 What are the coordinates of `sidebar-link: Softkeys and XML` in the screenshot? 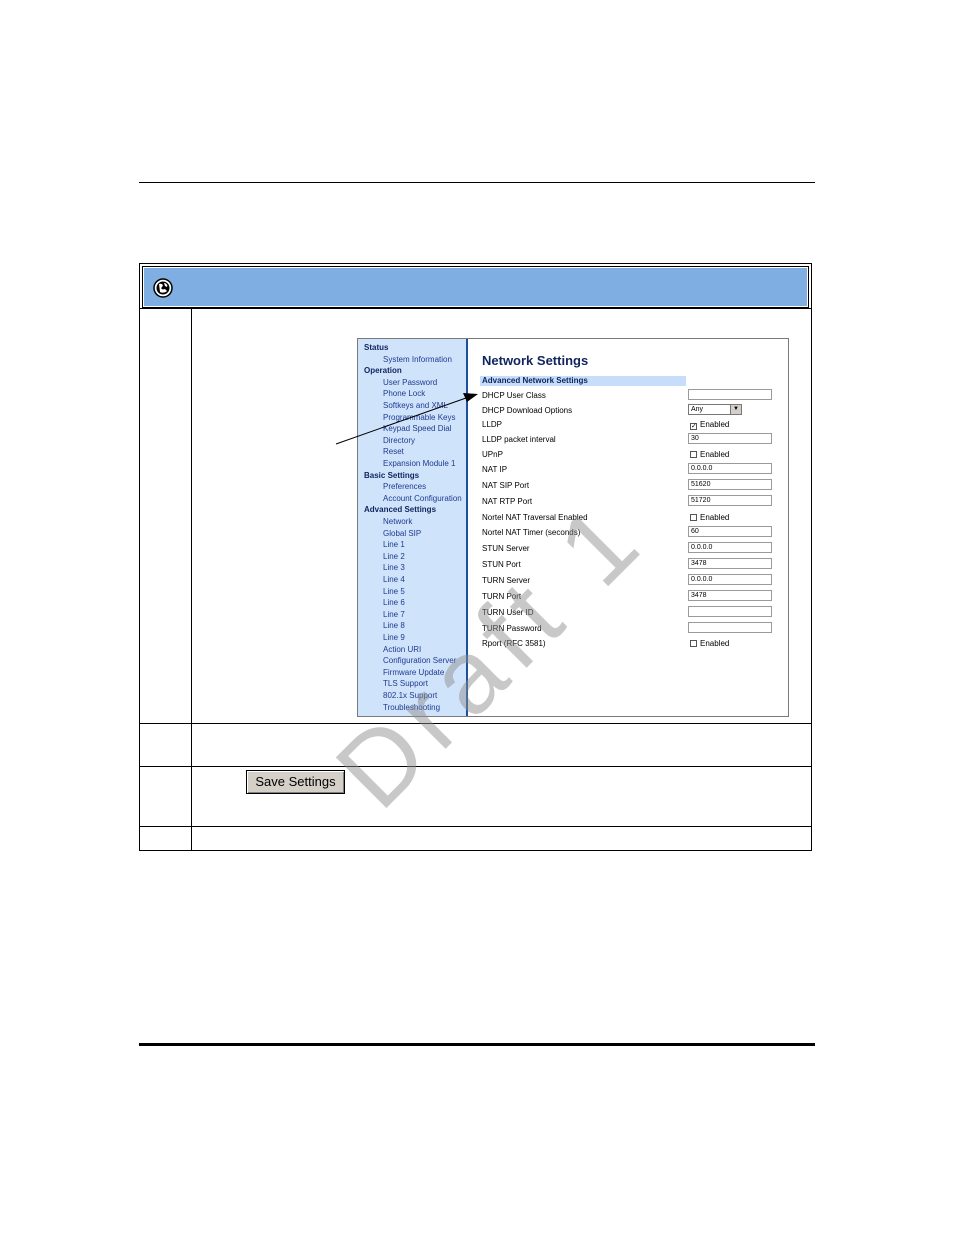 It's located at (415, 406).